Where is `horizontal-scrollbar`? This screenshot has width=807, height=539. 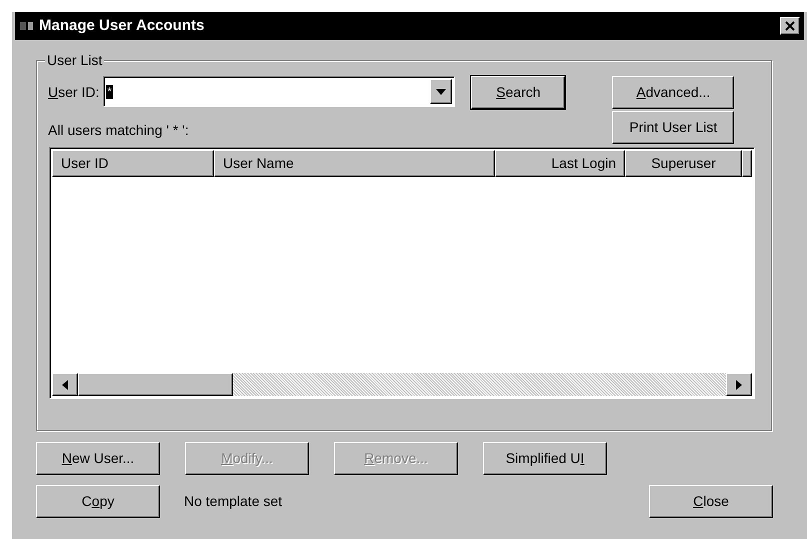 horizontal-scrollbar is located at coordinates (402, 384).